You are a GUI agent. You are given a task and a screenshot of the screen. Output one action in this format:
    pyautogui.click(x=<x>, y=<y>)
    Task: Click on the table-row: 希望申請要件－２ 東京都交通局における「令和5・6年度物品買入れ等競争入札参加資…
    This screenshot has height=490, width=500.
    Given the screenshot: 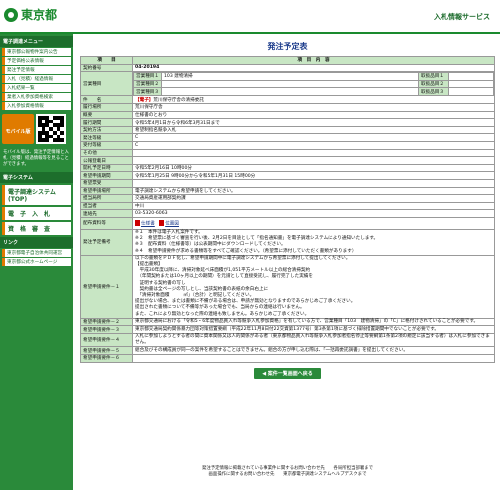 What is the action you would take?
    pyautogui.click(x=287, y=322)
    